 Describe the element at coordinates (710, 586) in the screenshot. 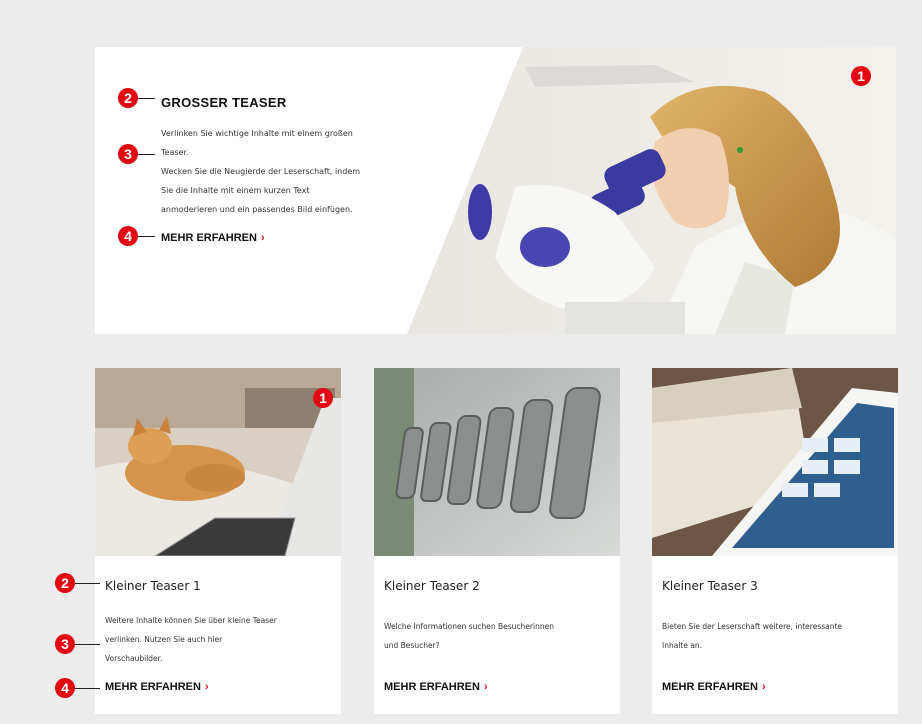

I see `card-title: Kleiner Teaser 3` at that location.